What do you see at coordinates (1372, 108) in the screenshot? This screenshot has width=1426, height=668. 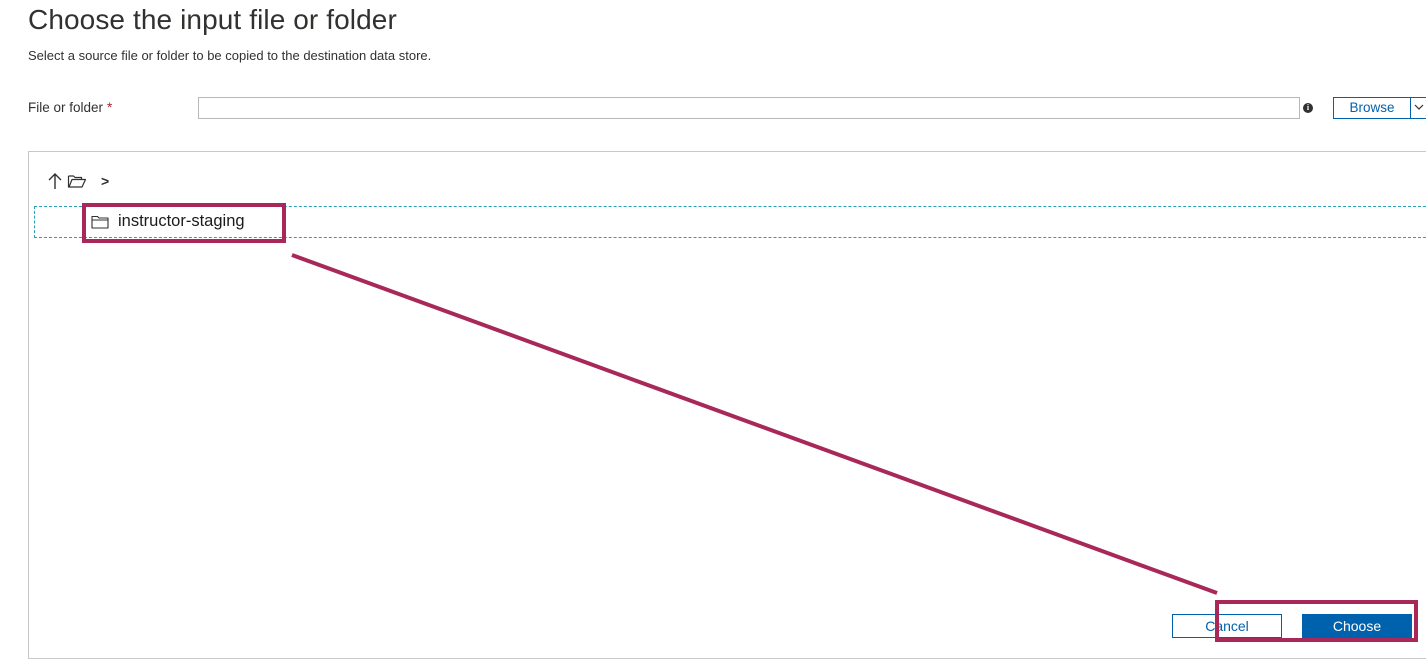 I see `browse-button: Browse` at bounding box center [1372, 108].